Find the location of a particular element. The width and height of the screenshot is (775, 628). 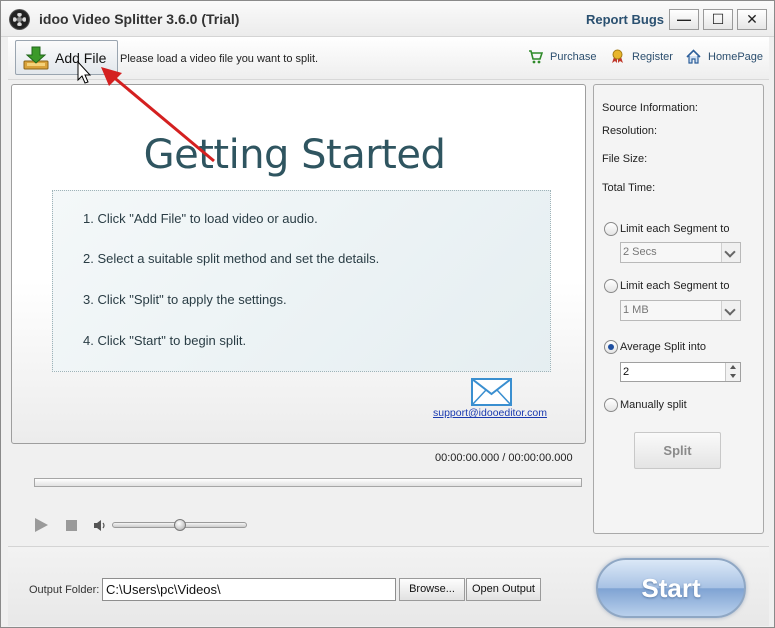

start-button-label: Start is located at coordinates (671, 588).